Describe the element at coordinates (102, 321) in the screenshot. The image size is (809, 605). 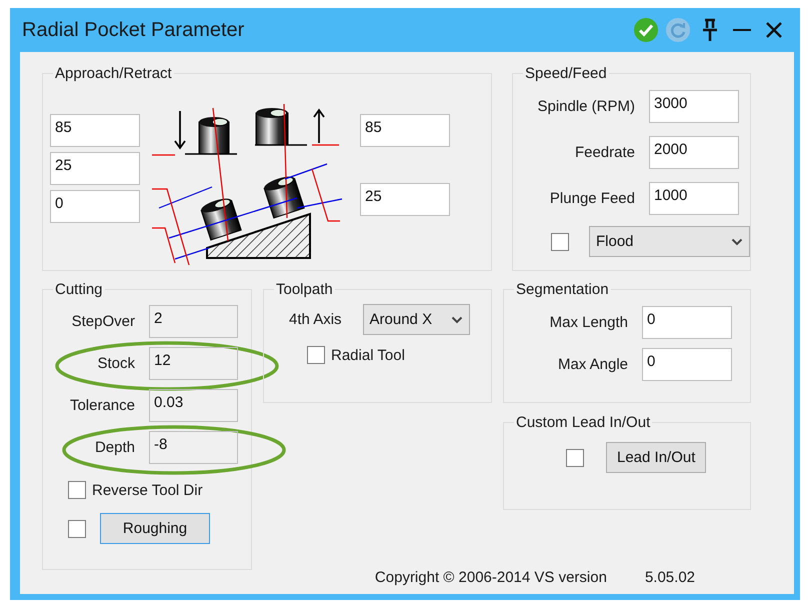
I see `field-label: StepOver` at that location.